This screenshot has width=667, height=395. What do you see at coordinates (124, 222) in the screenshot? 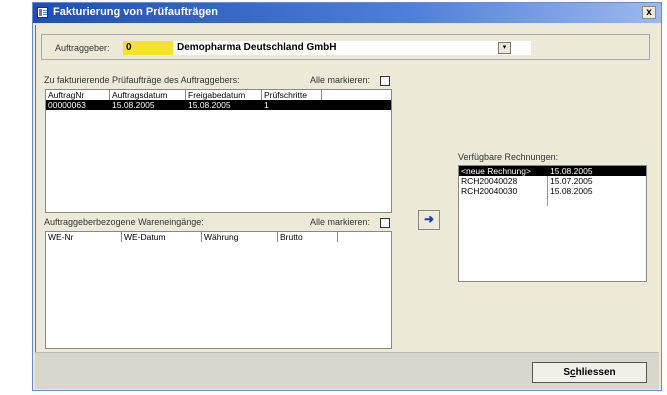
I see `receipts-caption: Auftraggeberbezogene Wareneingänge:` at bounding box center [124, 222].